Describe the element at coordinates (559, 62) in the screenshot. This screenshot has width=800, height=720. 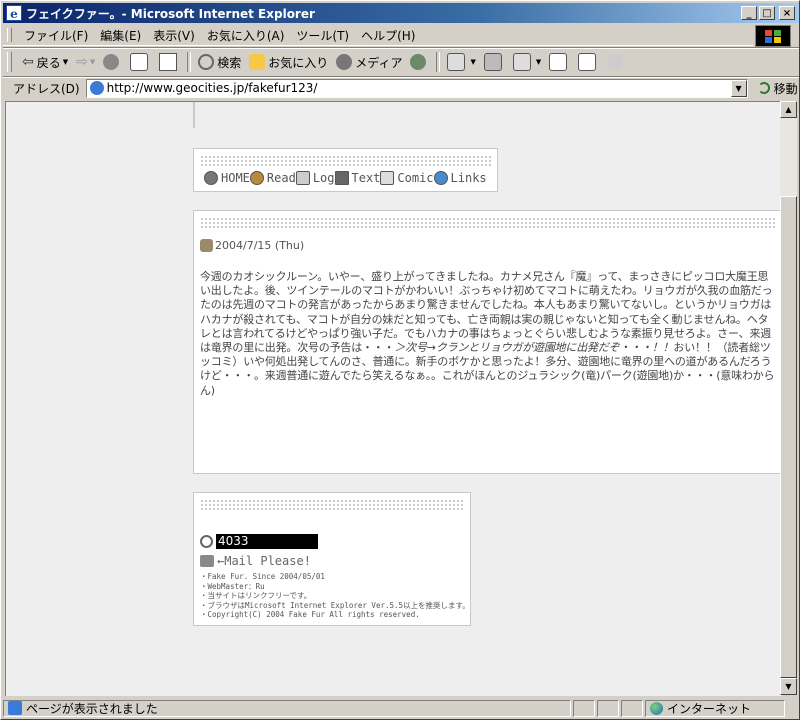
I see `discuss-button` at that location.